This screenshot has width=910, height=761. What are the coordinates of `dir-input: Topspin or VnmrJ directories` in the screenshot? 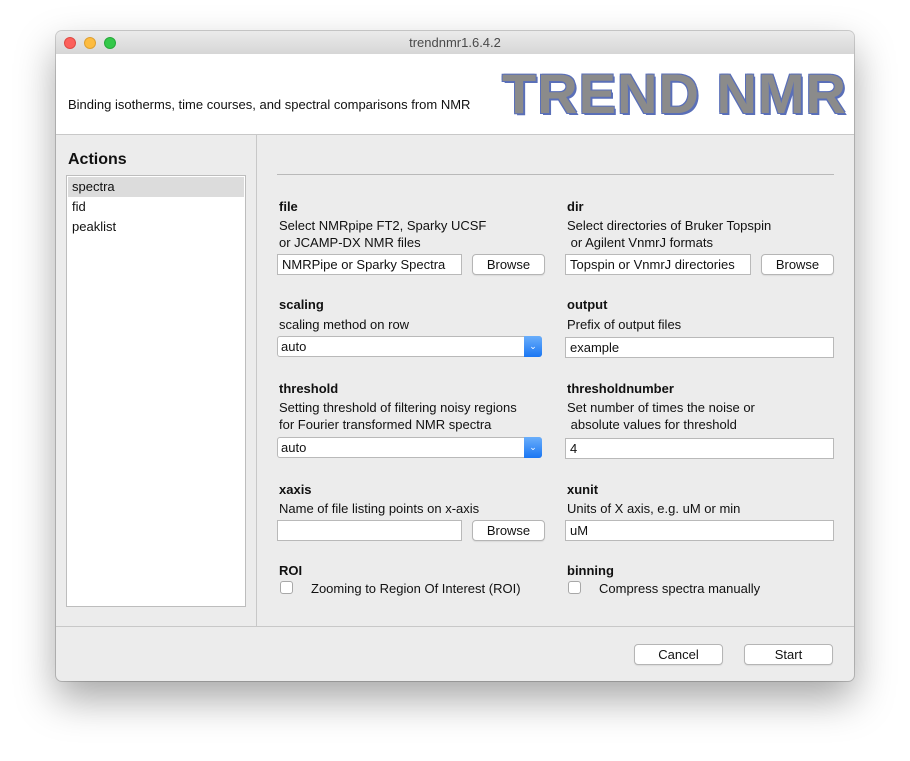 It's located at (658, 264).